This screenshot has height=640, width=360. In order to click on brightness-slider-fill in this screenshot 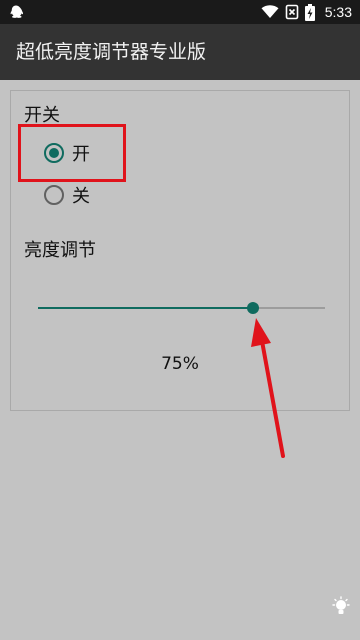, I will do `click(145, 308)`.